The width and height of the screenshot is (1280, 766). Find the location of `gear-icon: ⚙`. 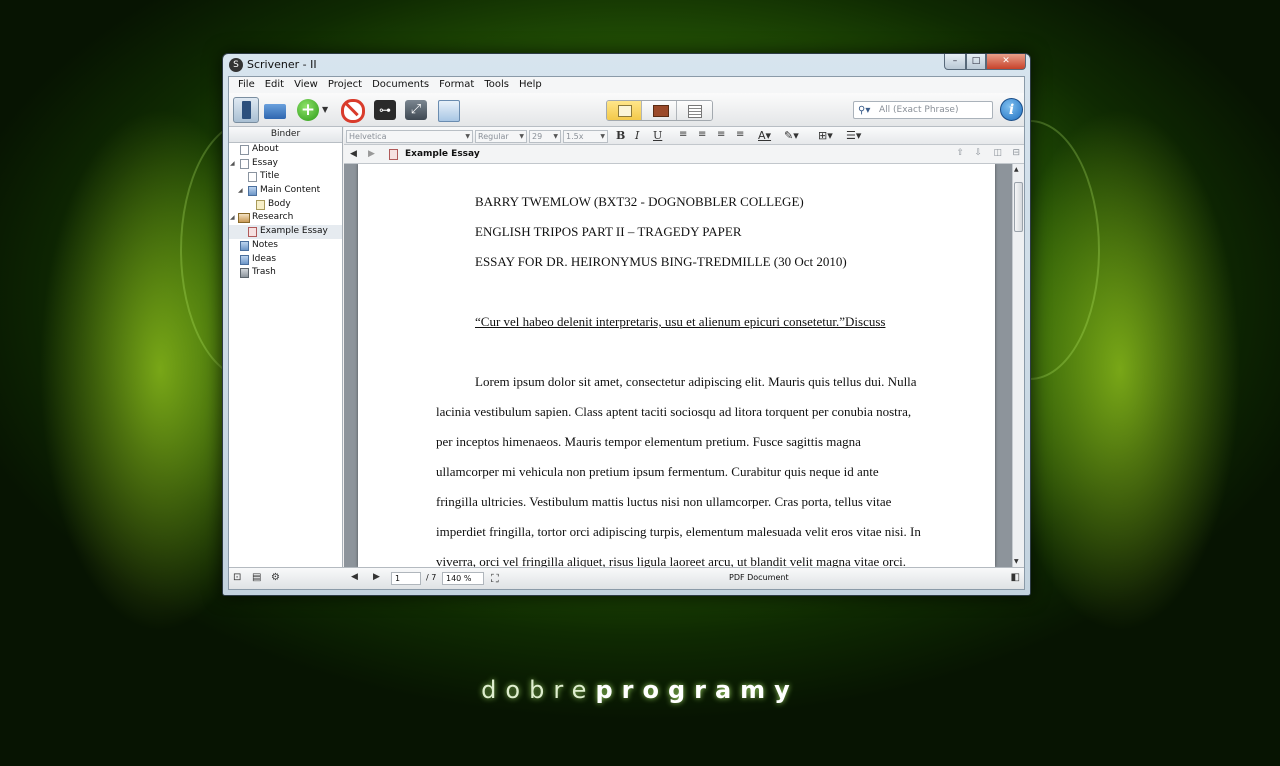

gear-icon: ⚙ is located at coordinates (275, 577).